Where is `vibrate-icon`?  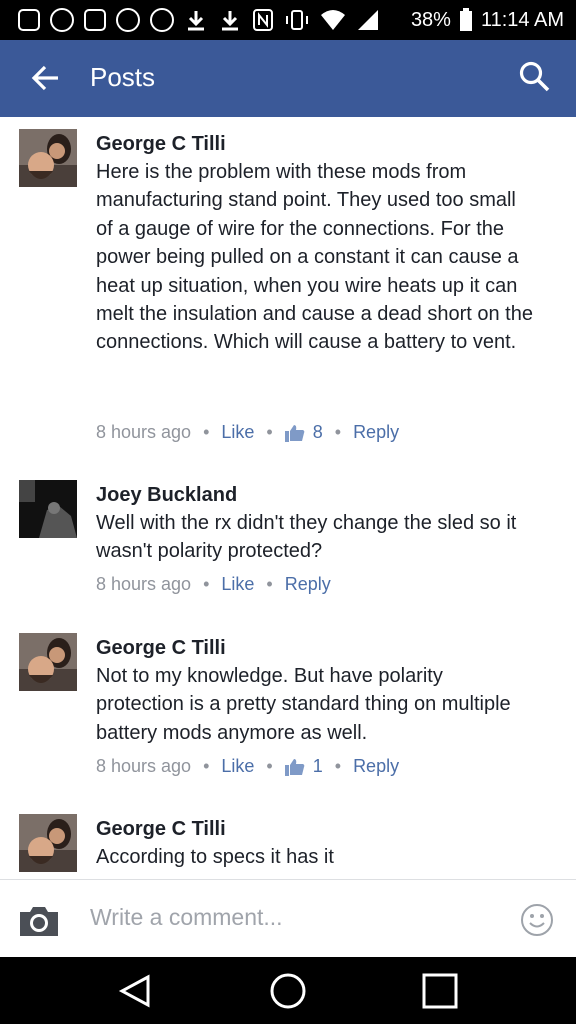
vibrate-icon is located at coordinates (297, 20).